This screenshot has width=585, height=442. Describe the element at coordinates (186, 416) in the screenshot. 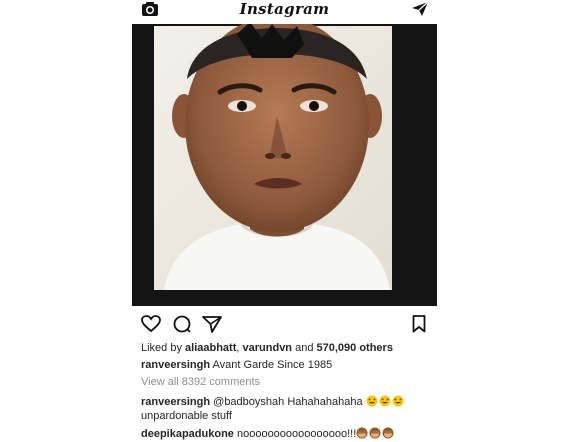

I see `comment-continuation: unpardonable stuff` at that location.